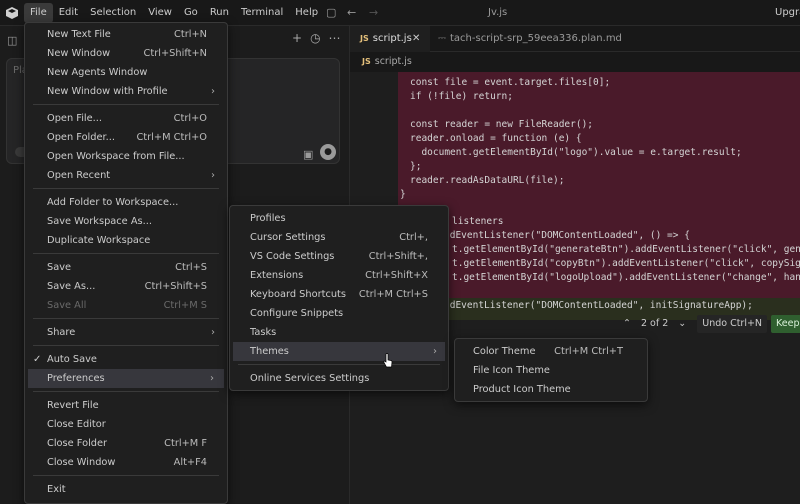 This screenshot has width=800, height=504. Describe the element at coordinates (339, 218) in the screenshot. I see `menu-item-profiles: Profiles` at that location.